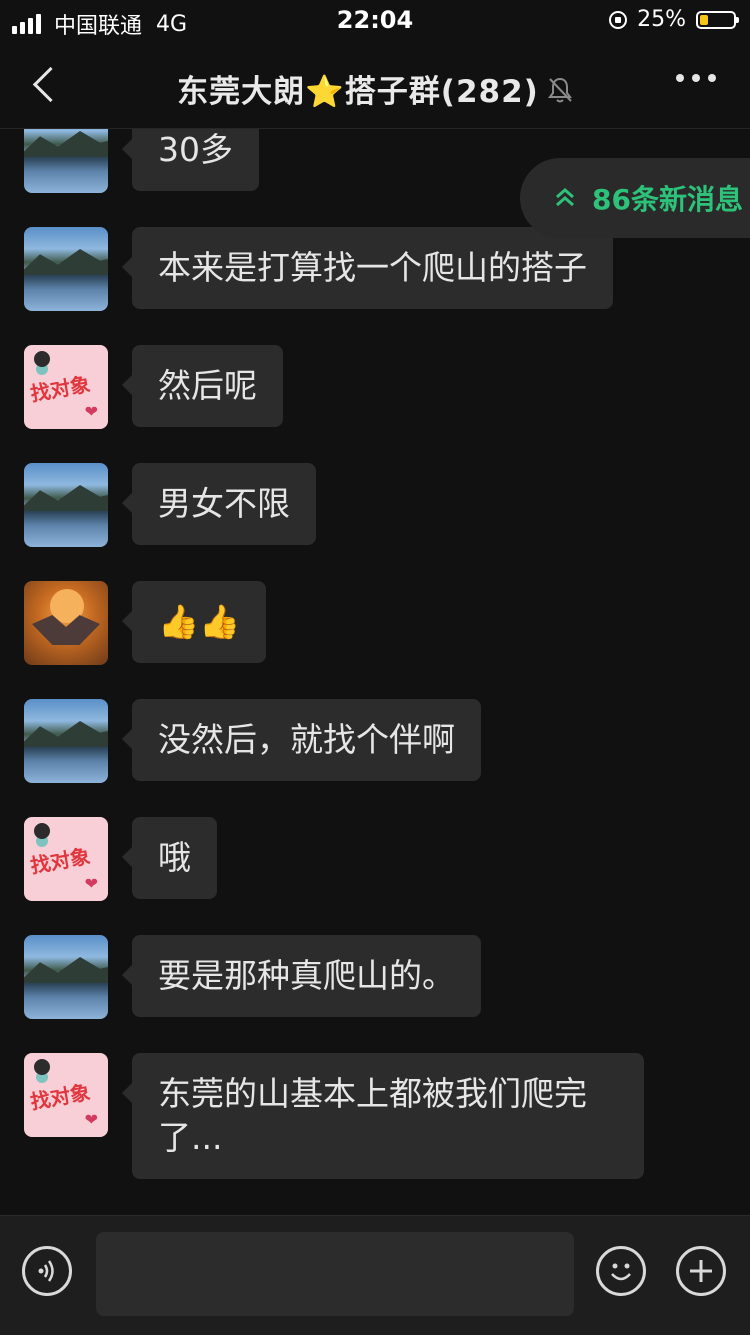 The height and width of the screenshot is (1335, 750). I want to click on voice-button, so click(47, 1271).